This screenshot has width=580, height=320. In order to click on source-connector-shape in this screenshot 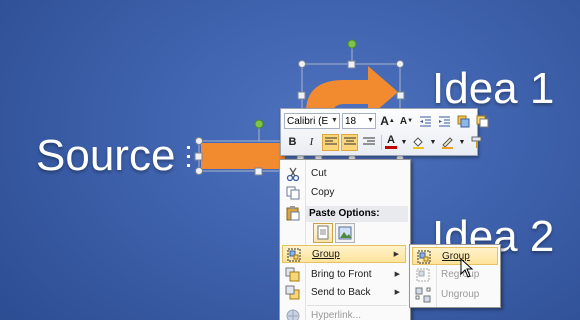, I will do `click(243, 156)`.